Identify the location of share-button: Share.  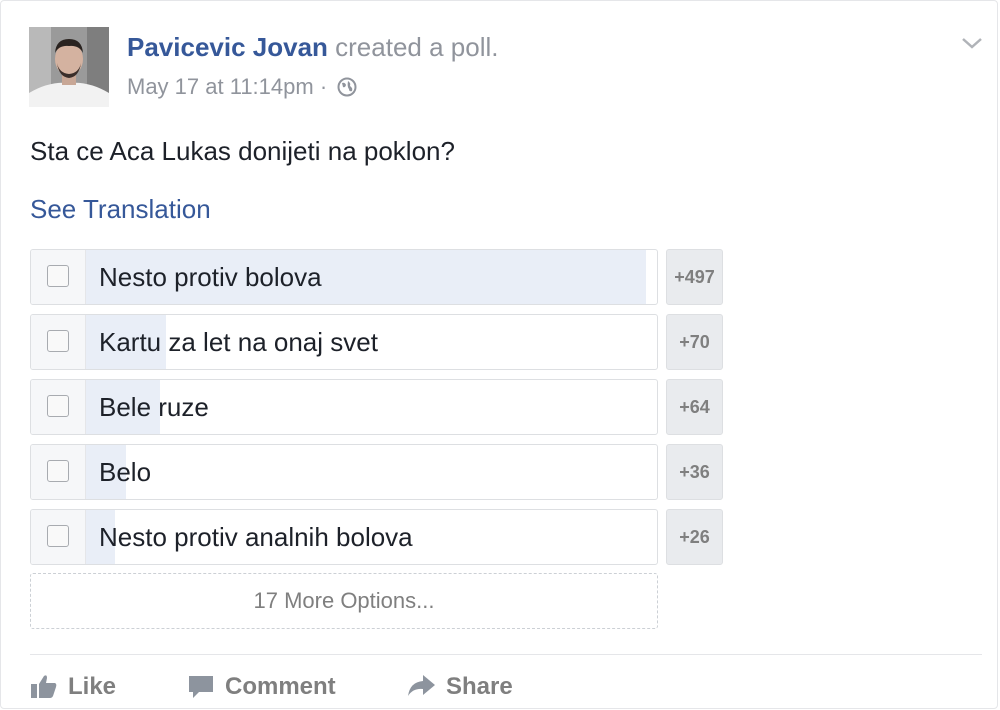
(459, 687).